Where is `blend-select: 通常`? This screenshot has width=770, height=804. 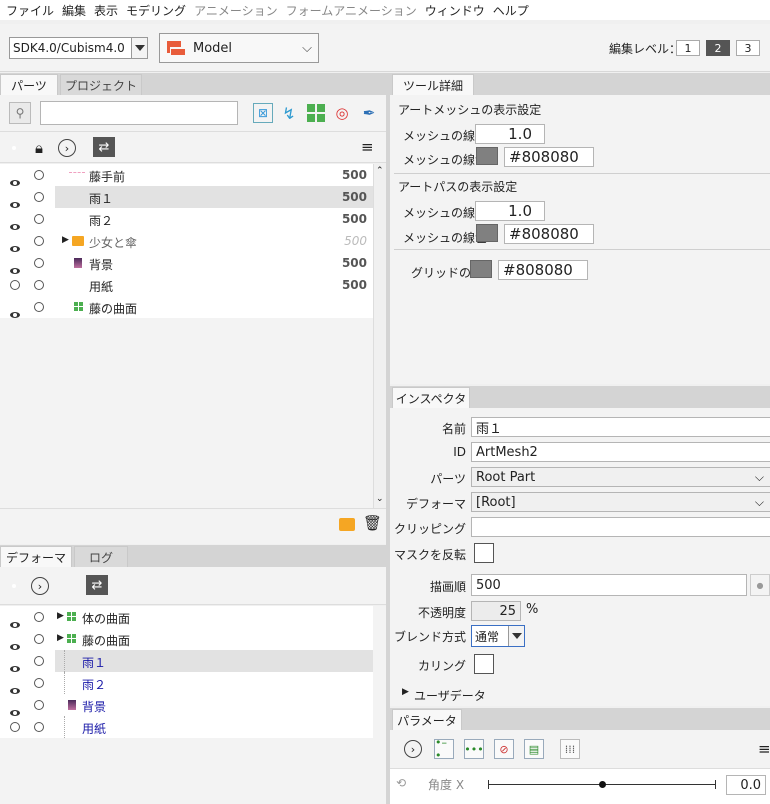
blend-select: 通常 is located at coordinates (498, 636).